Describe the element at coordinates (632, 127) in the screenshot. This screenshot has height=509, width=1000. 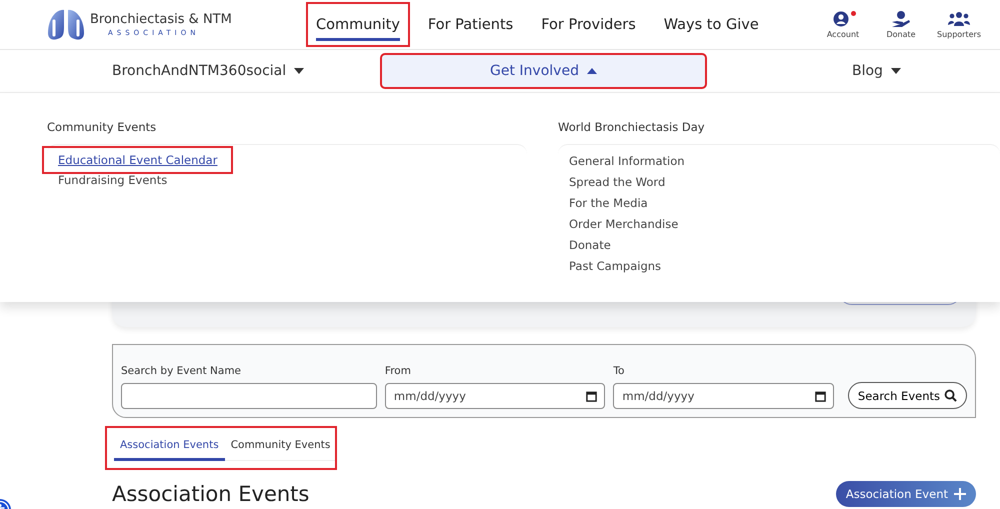
I see `menu-heading: World Bronchiectasis Day` at that location.